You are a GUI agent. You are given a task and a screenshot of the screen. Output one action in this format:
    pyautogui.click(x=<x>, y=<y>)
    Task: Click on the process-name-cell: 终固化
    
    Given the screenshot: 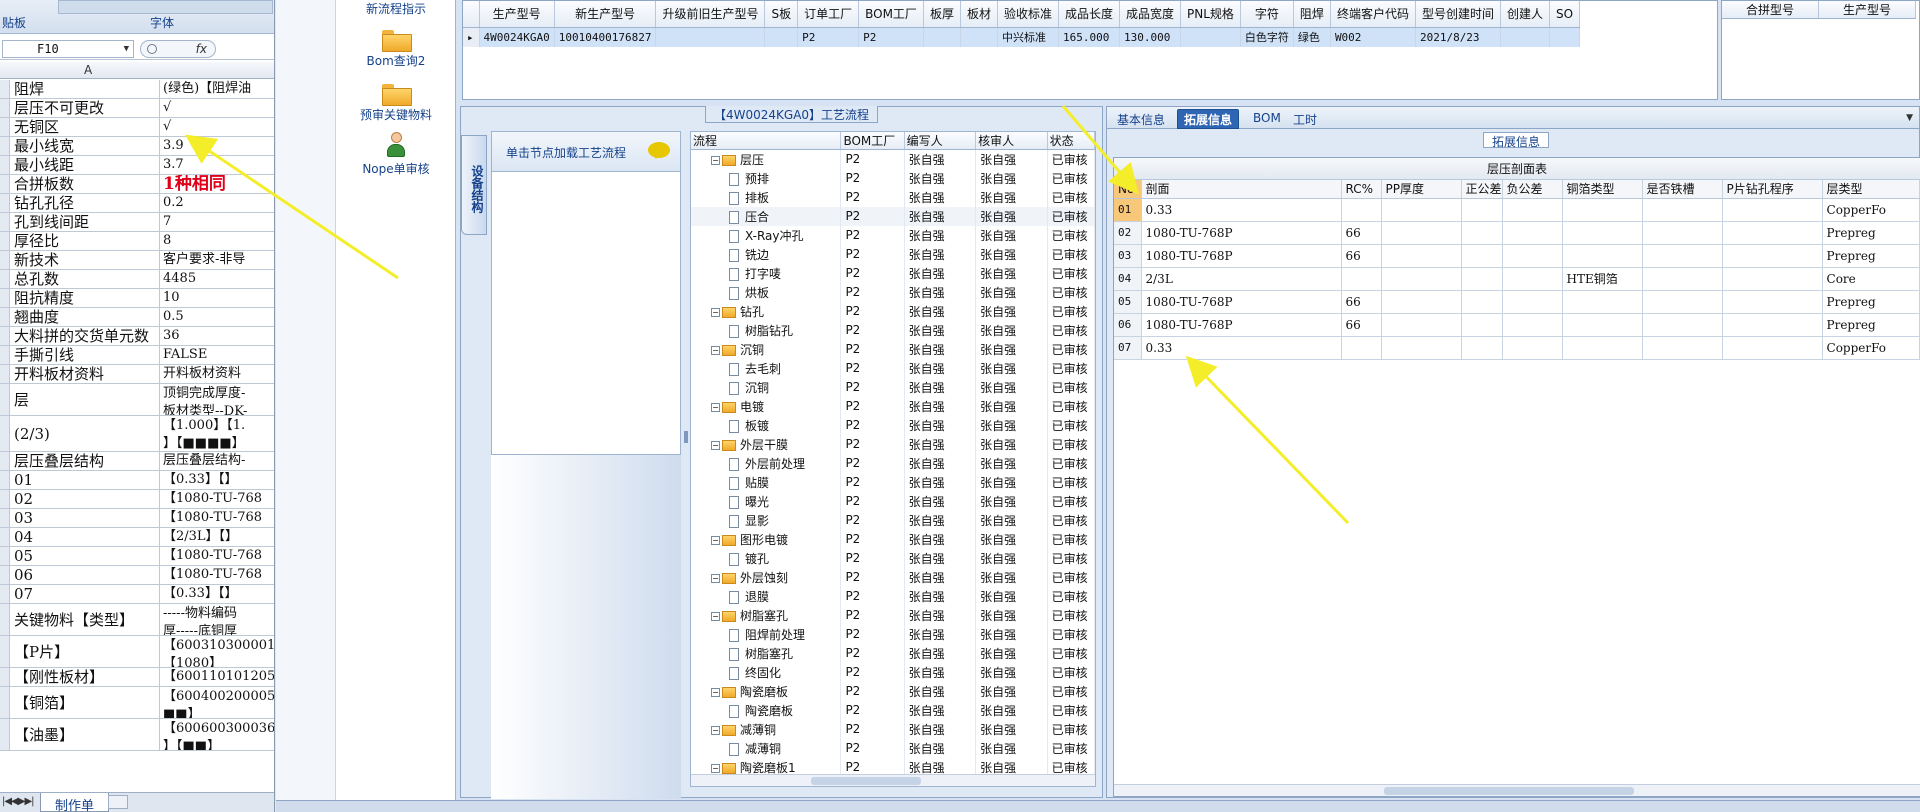 What is the action you would take?
    pyautogui.click(x=766, y=672)
    